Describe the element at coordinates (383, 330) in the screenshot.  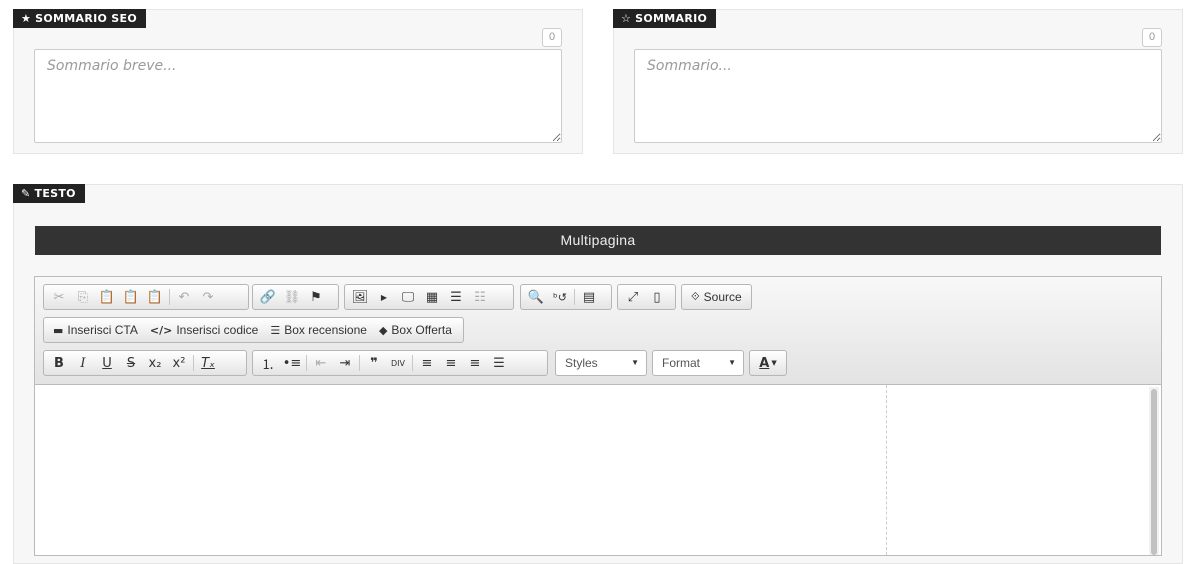
I see `tag-icon: ◆` at that location.